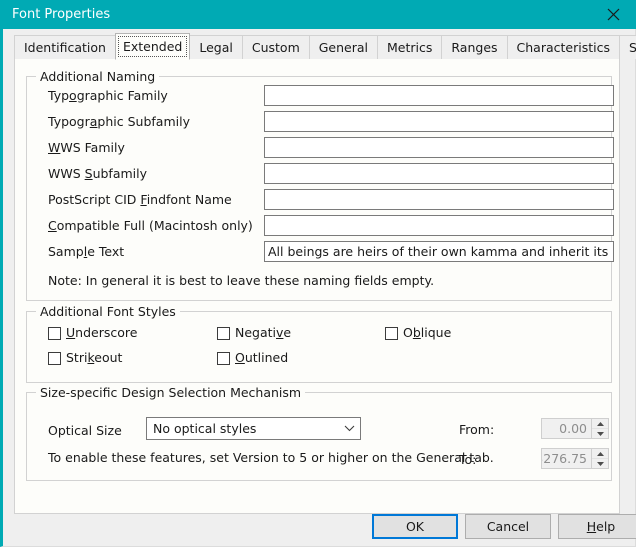  I want to click on select-optical-size: No optical styles, so click(253, 428).